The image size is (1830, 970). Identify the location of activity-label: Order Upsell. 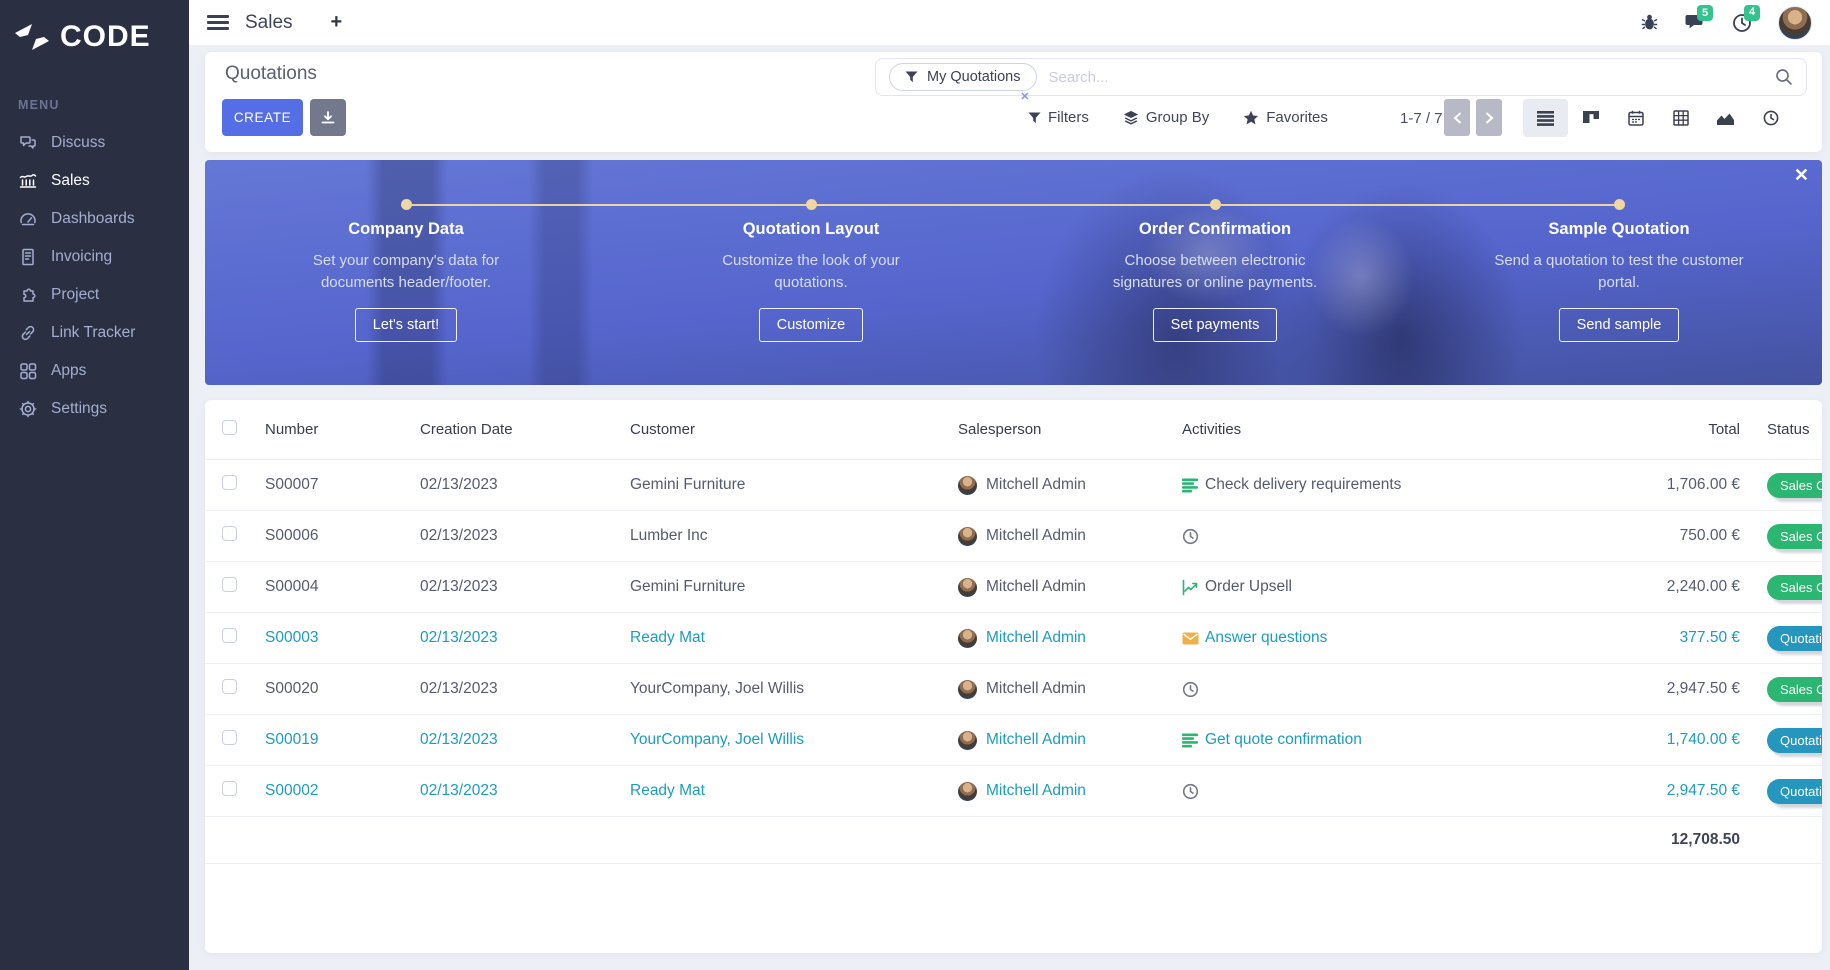
(1248, 586).